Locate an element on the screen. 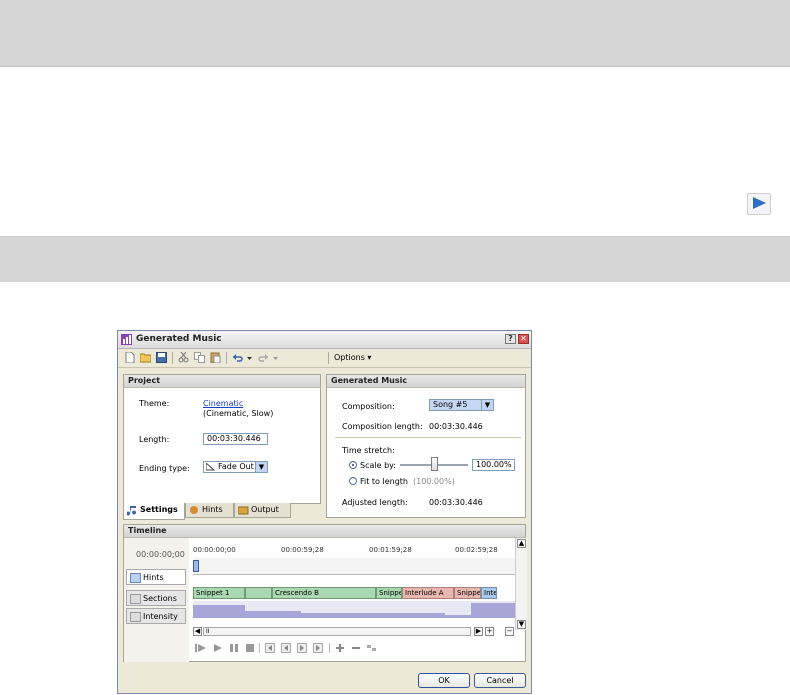 The image size is (790, 695). output-icon is located at coordinates (243, 510).